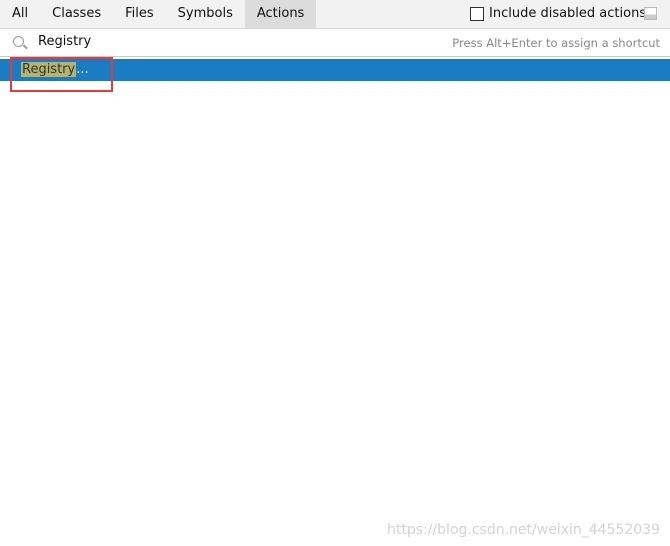  What do you see at coordinates (76, 14) in the screenshot?
I see `tab-classes: Classes` at bounding box center [76, 14].